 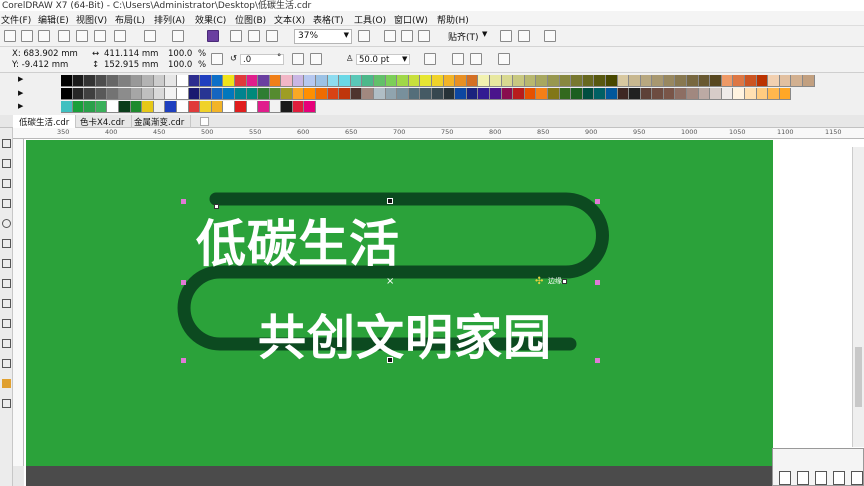 I want to click on snap-label: 边缘, so click(x=555, y=281).